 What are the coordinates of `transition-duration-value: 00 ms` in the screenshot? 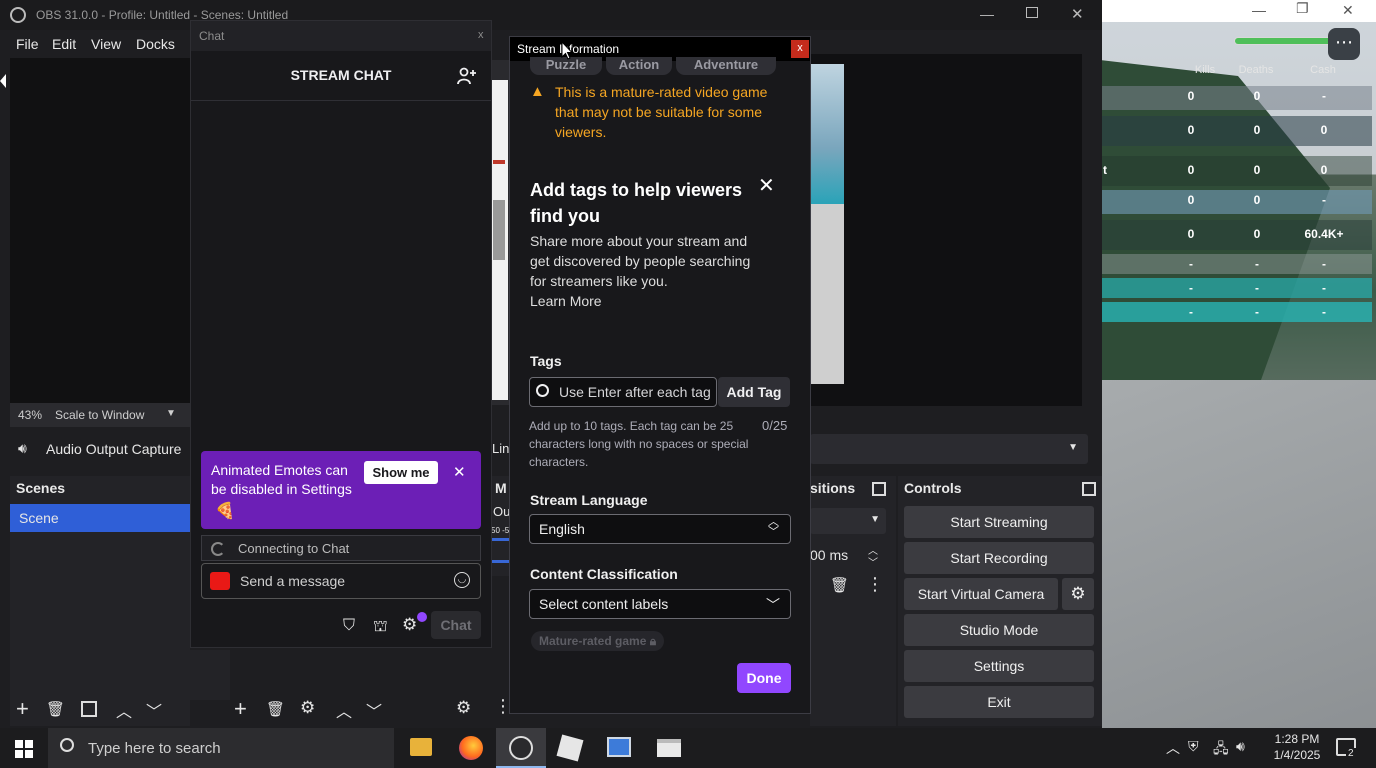 It's located at (829, 555).